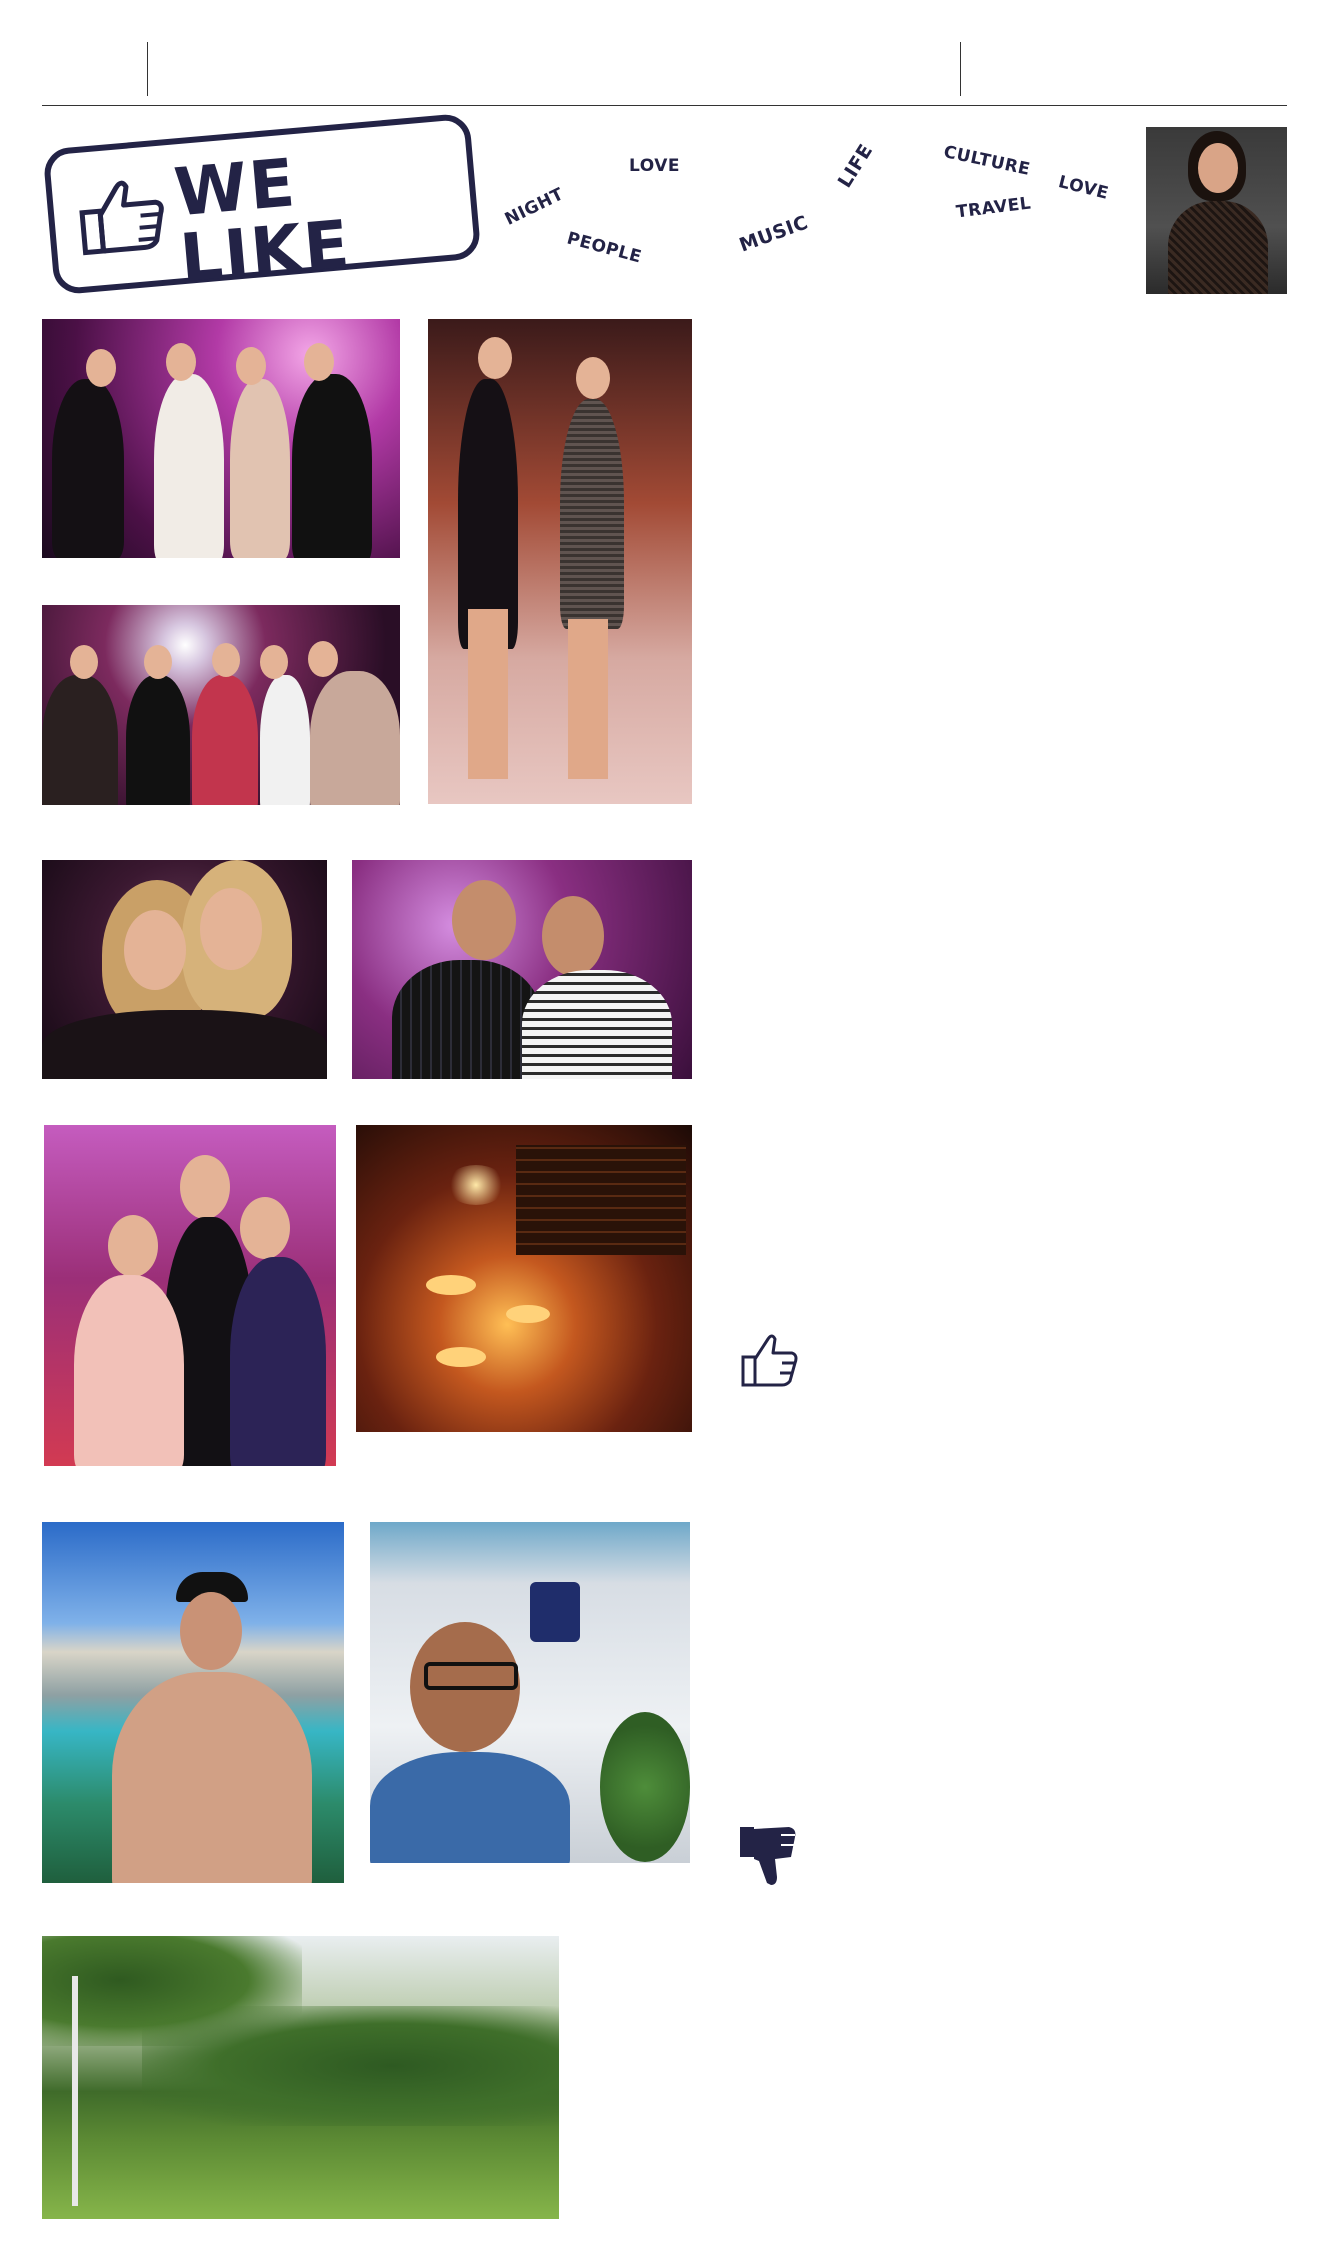 The width and height of the screenshot is (1327, 2259). Describe the element at coordinates (769, 1360) in the screenshot. I see `like-thumbs-up-icon` at that location.